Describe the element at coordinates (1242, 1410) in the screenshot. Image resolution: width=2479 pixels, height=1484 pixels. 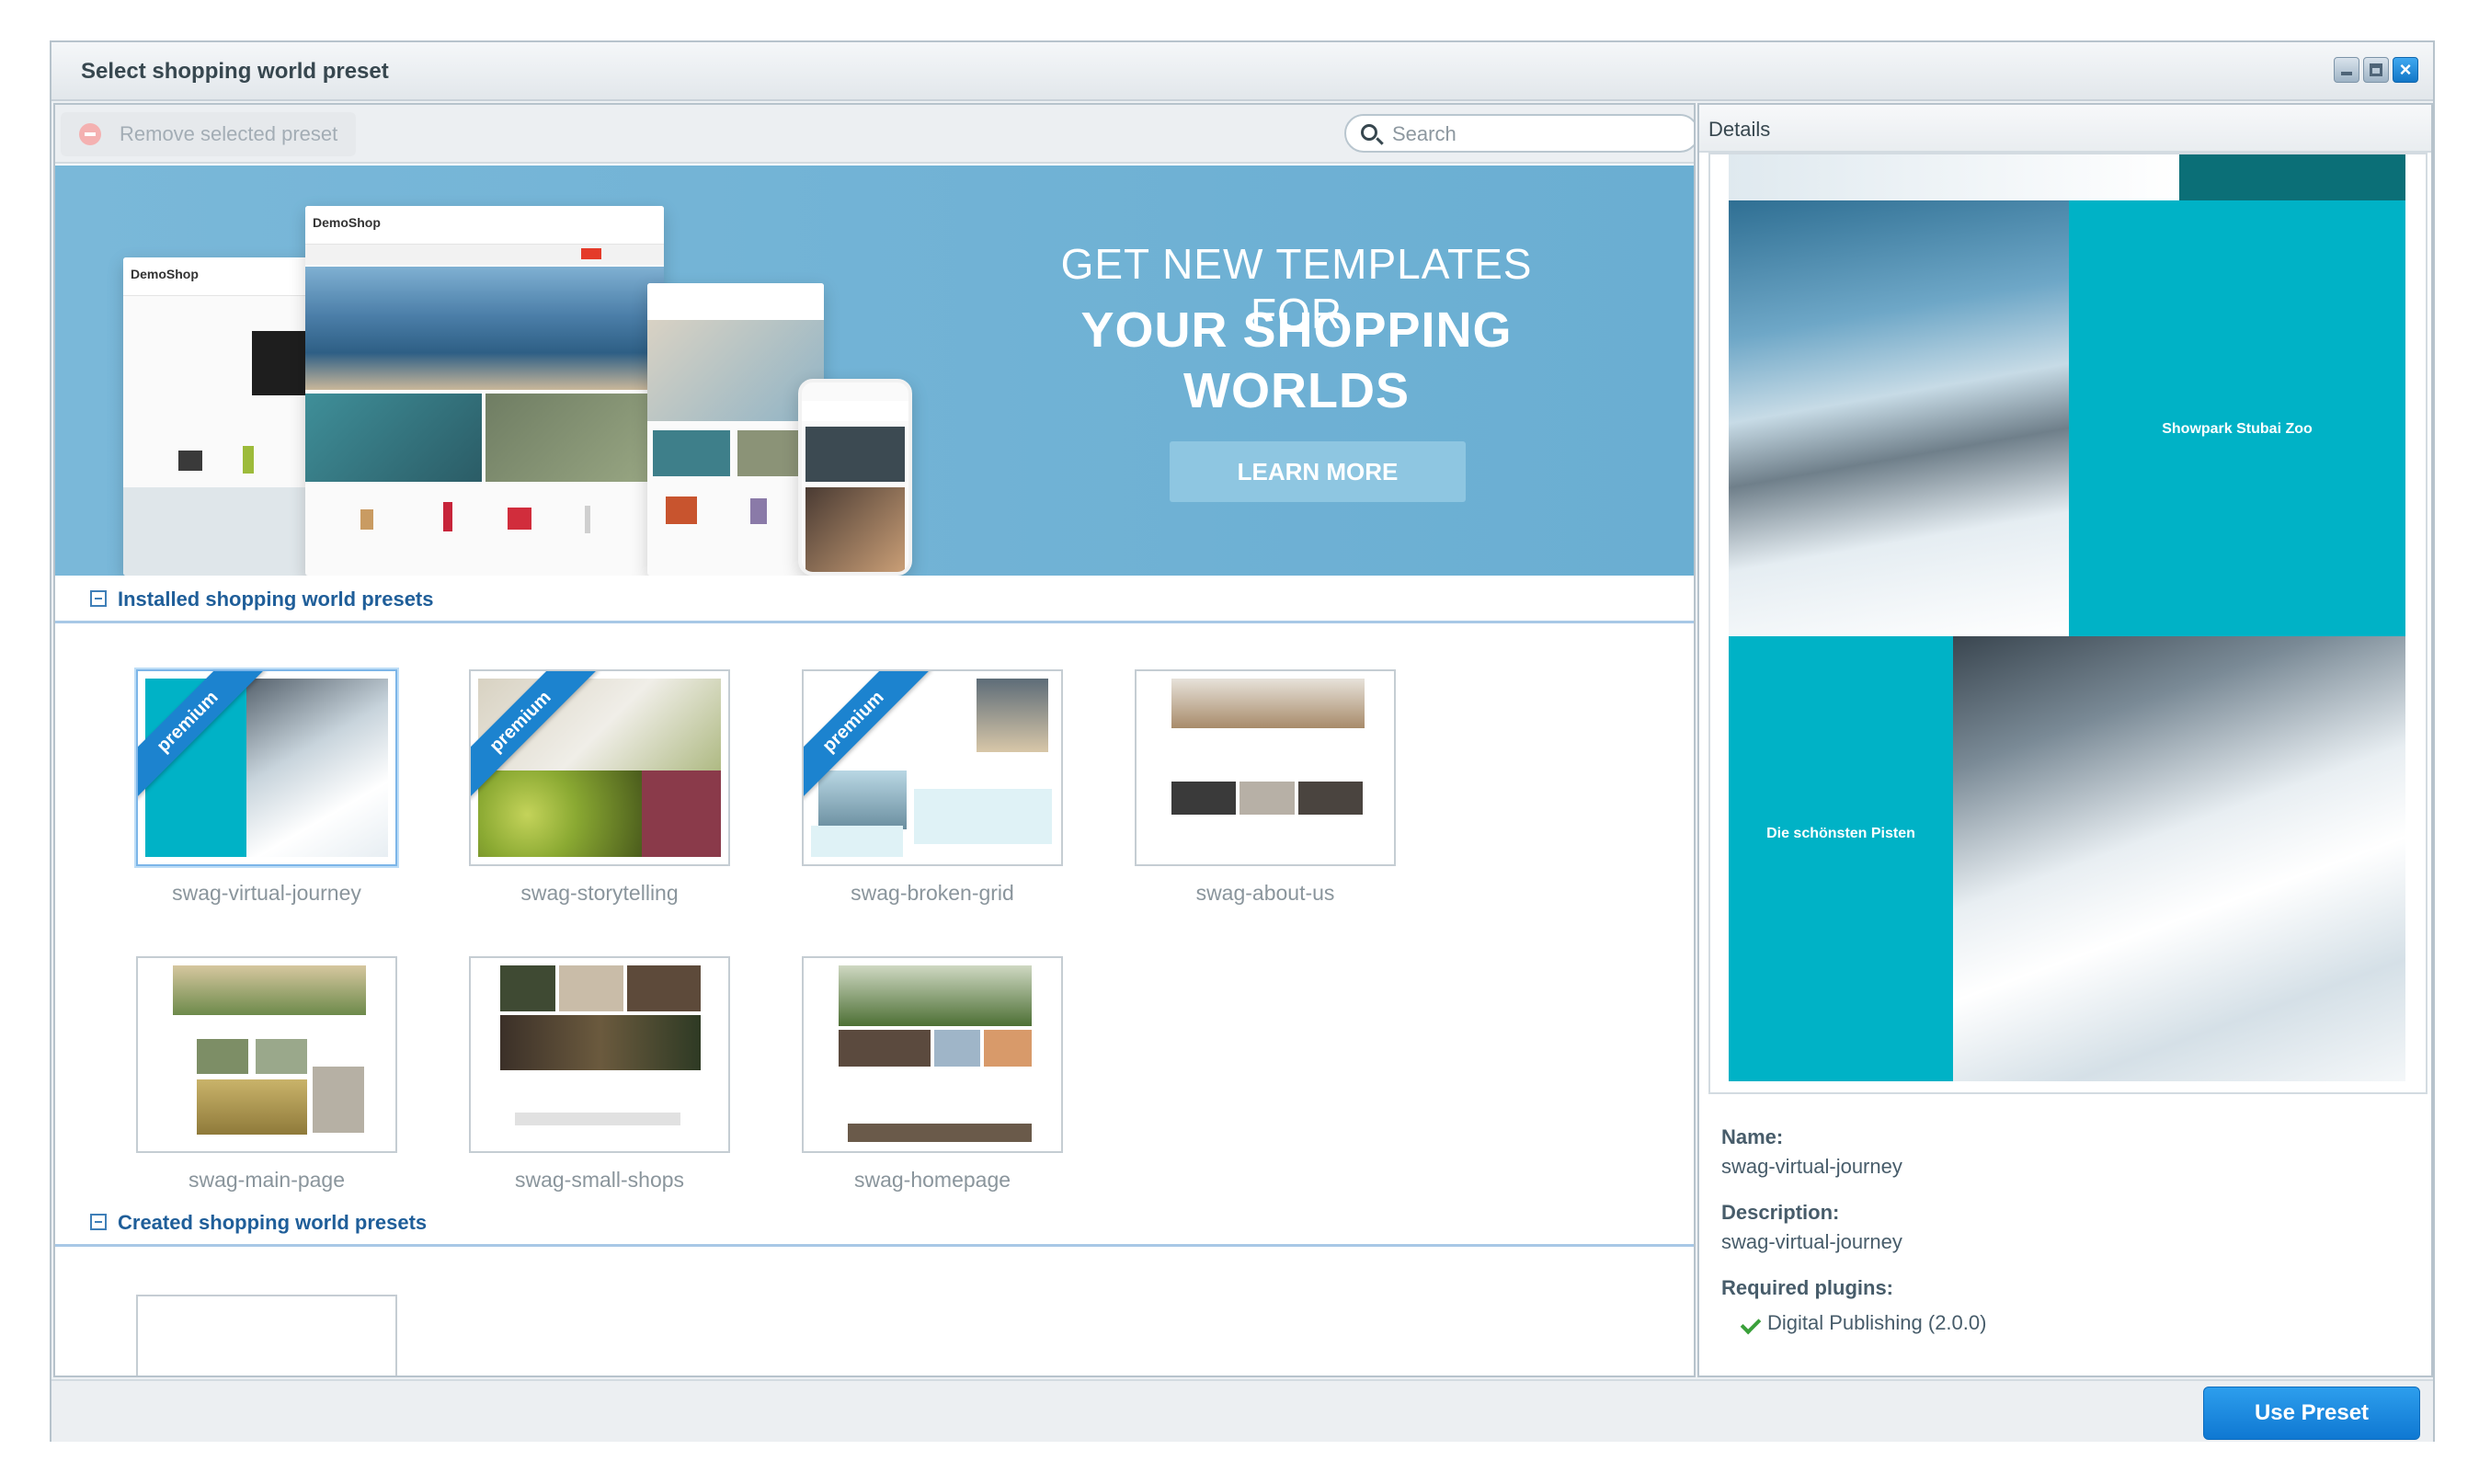
I see `dialog-footer: Use Preset` at that location.